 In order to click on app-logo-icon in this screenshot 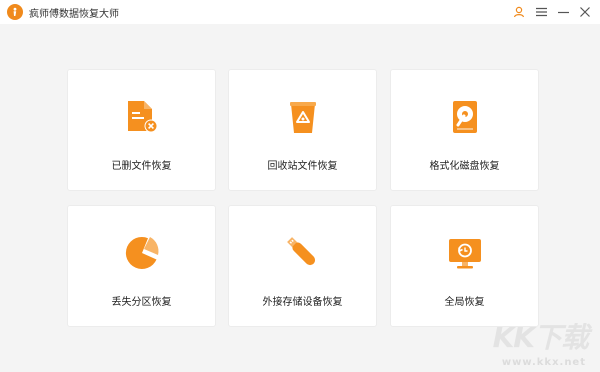, I will do `click(15, 12)`.